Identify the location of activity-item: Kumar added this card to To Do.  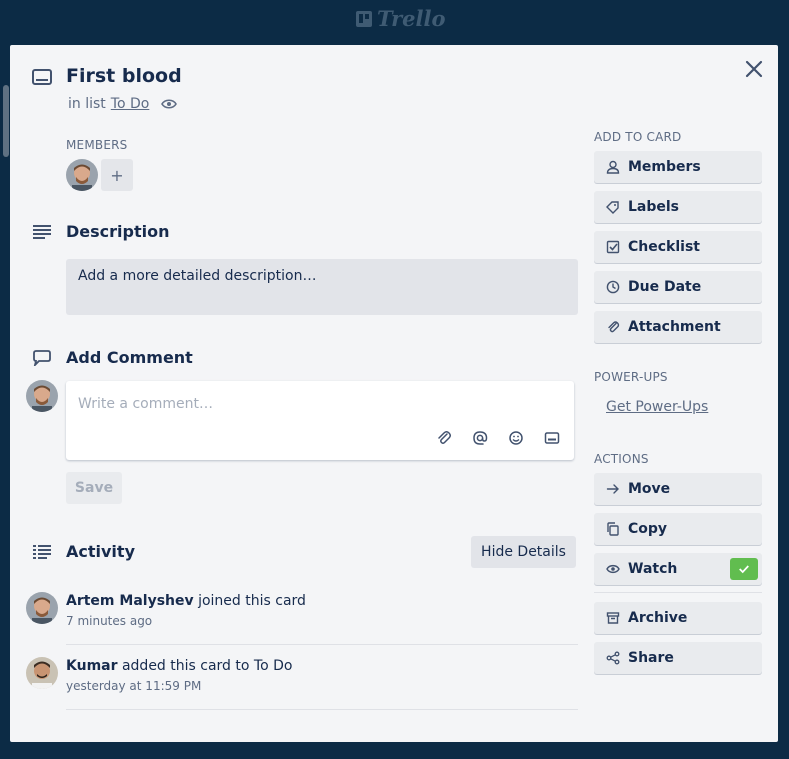
(179, 666).